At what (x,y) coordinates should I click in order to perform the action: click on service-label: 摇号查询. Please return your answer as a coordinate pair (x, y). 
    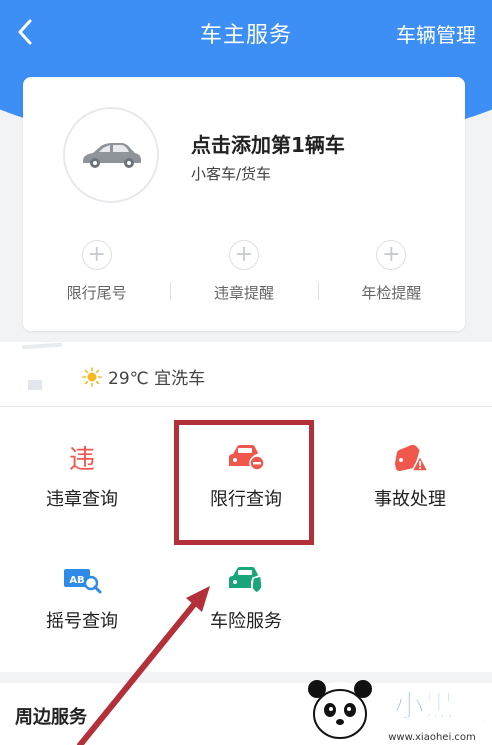
    Looking at the image, I should click on (82, 621).